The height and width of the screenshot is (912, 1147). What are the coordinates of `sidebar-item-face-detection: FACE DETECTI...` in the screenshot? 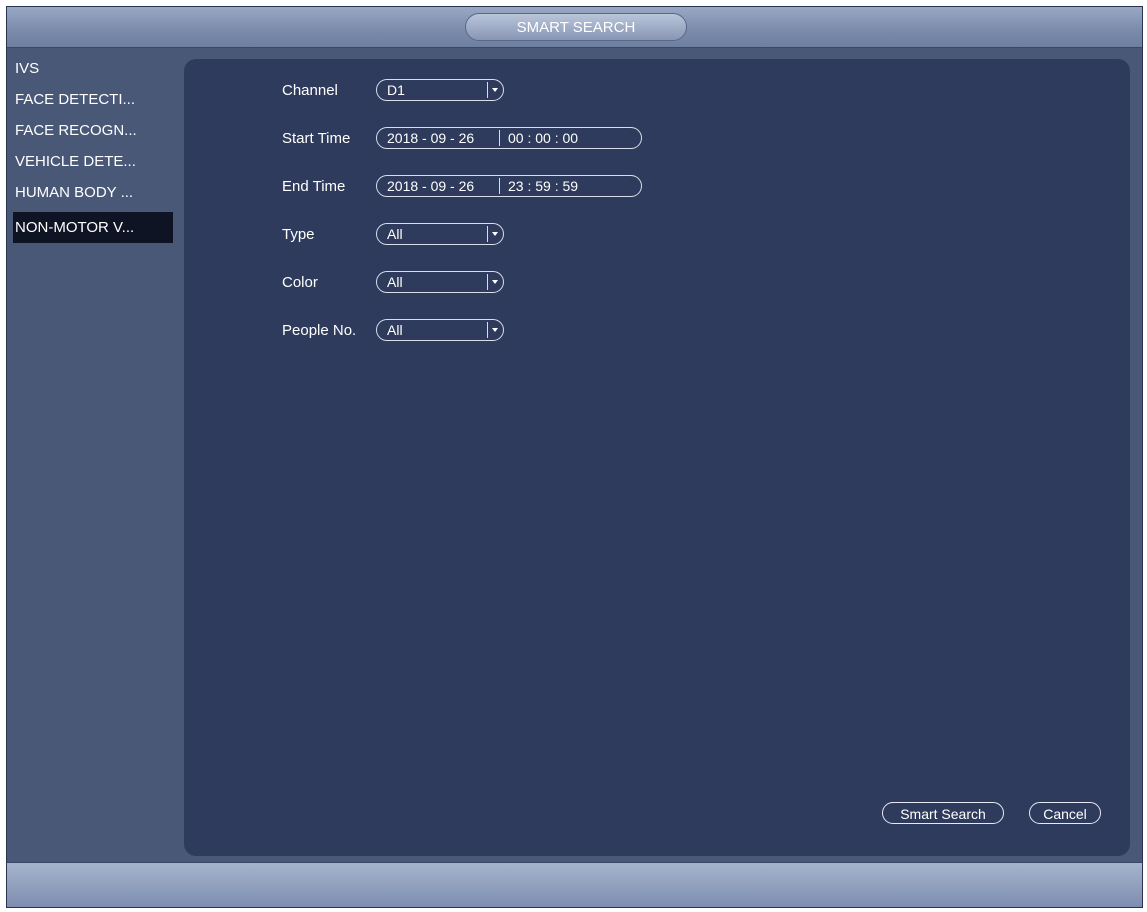 It's located at (93, 99).